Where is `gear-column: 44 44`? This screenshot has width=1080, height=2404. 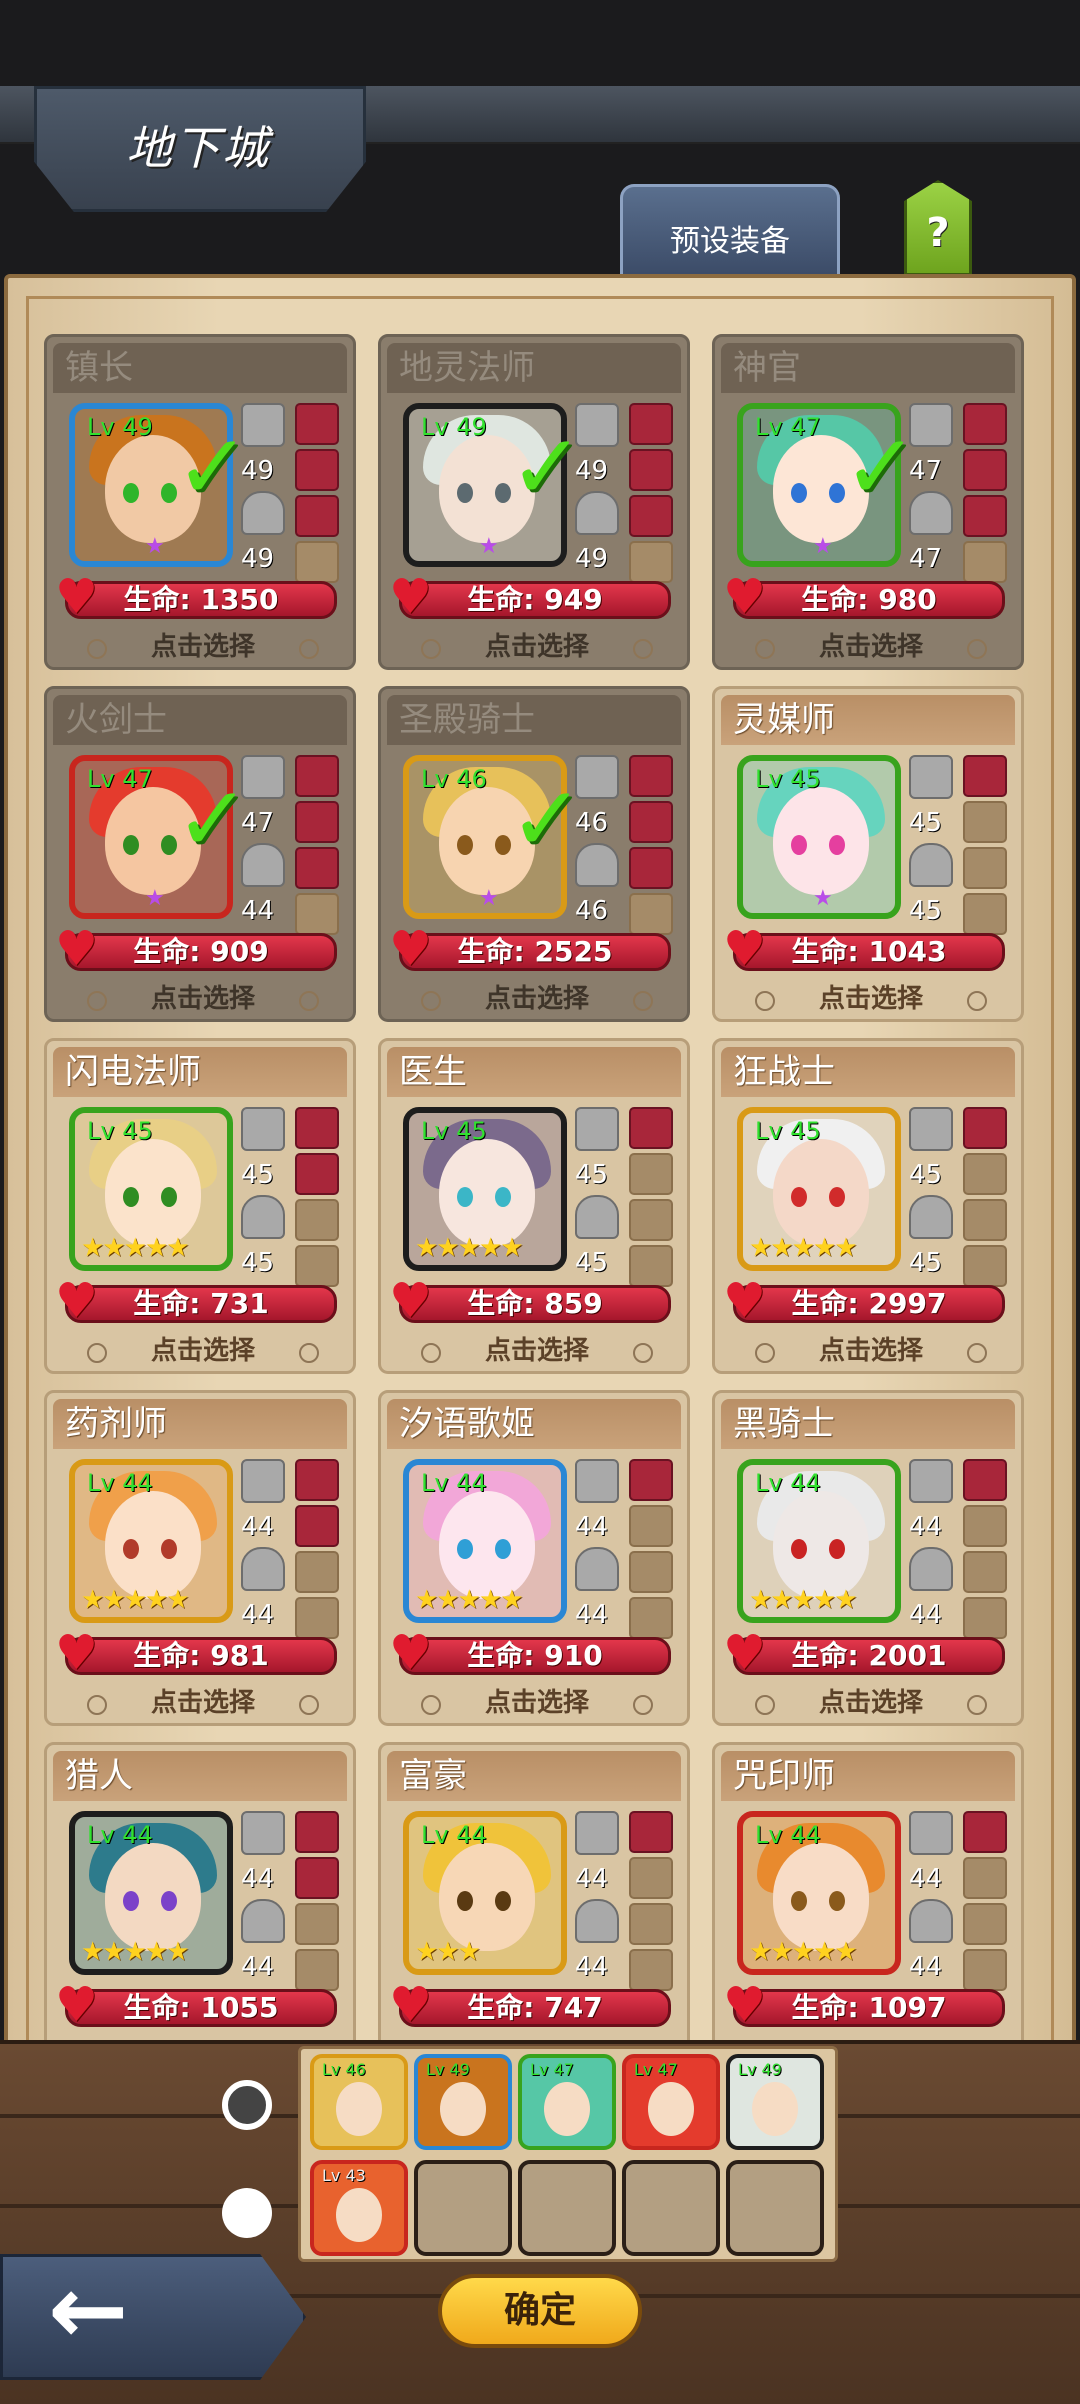
gear-column: 44 44 is located at coordinates (598, 1547).